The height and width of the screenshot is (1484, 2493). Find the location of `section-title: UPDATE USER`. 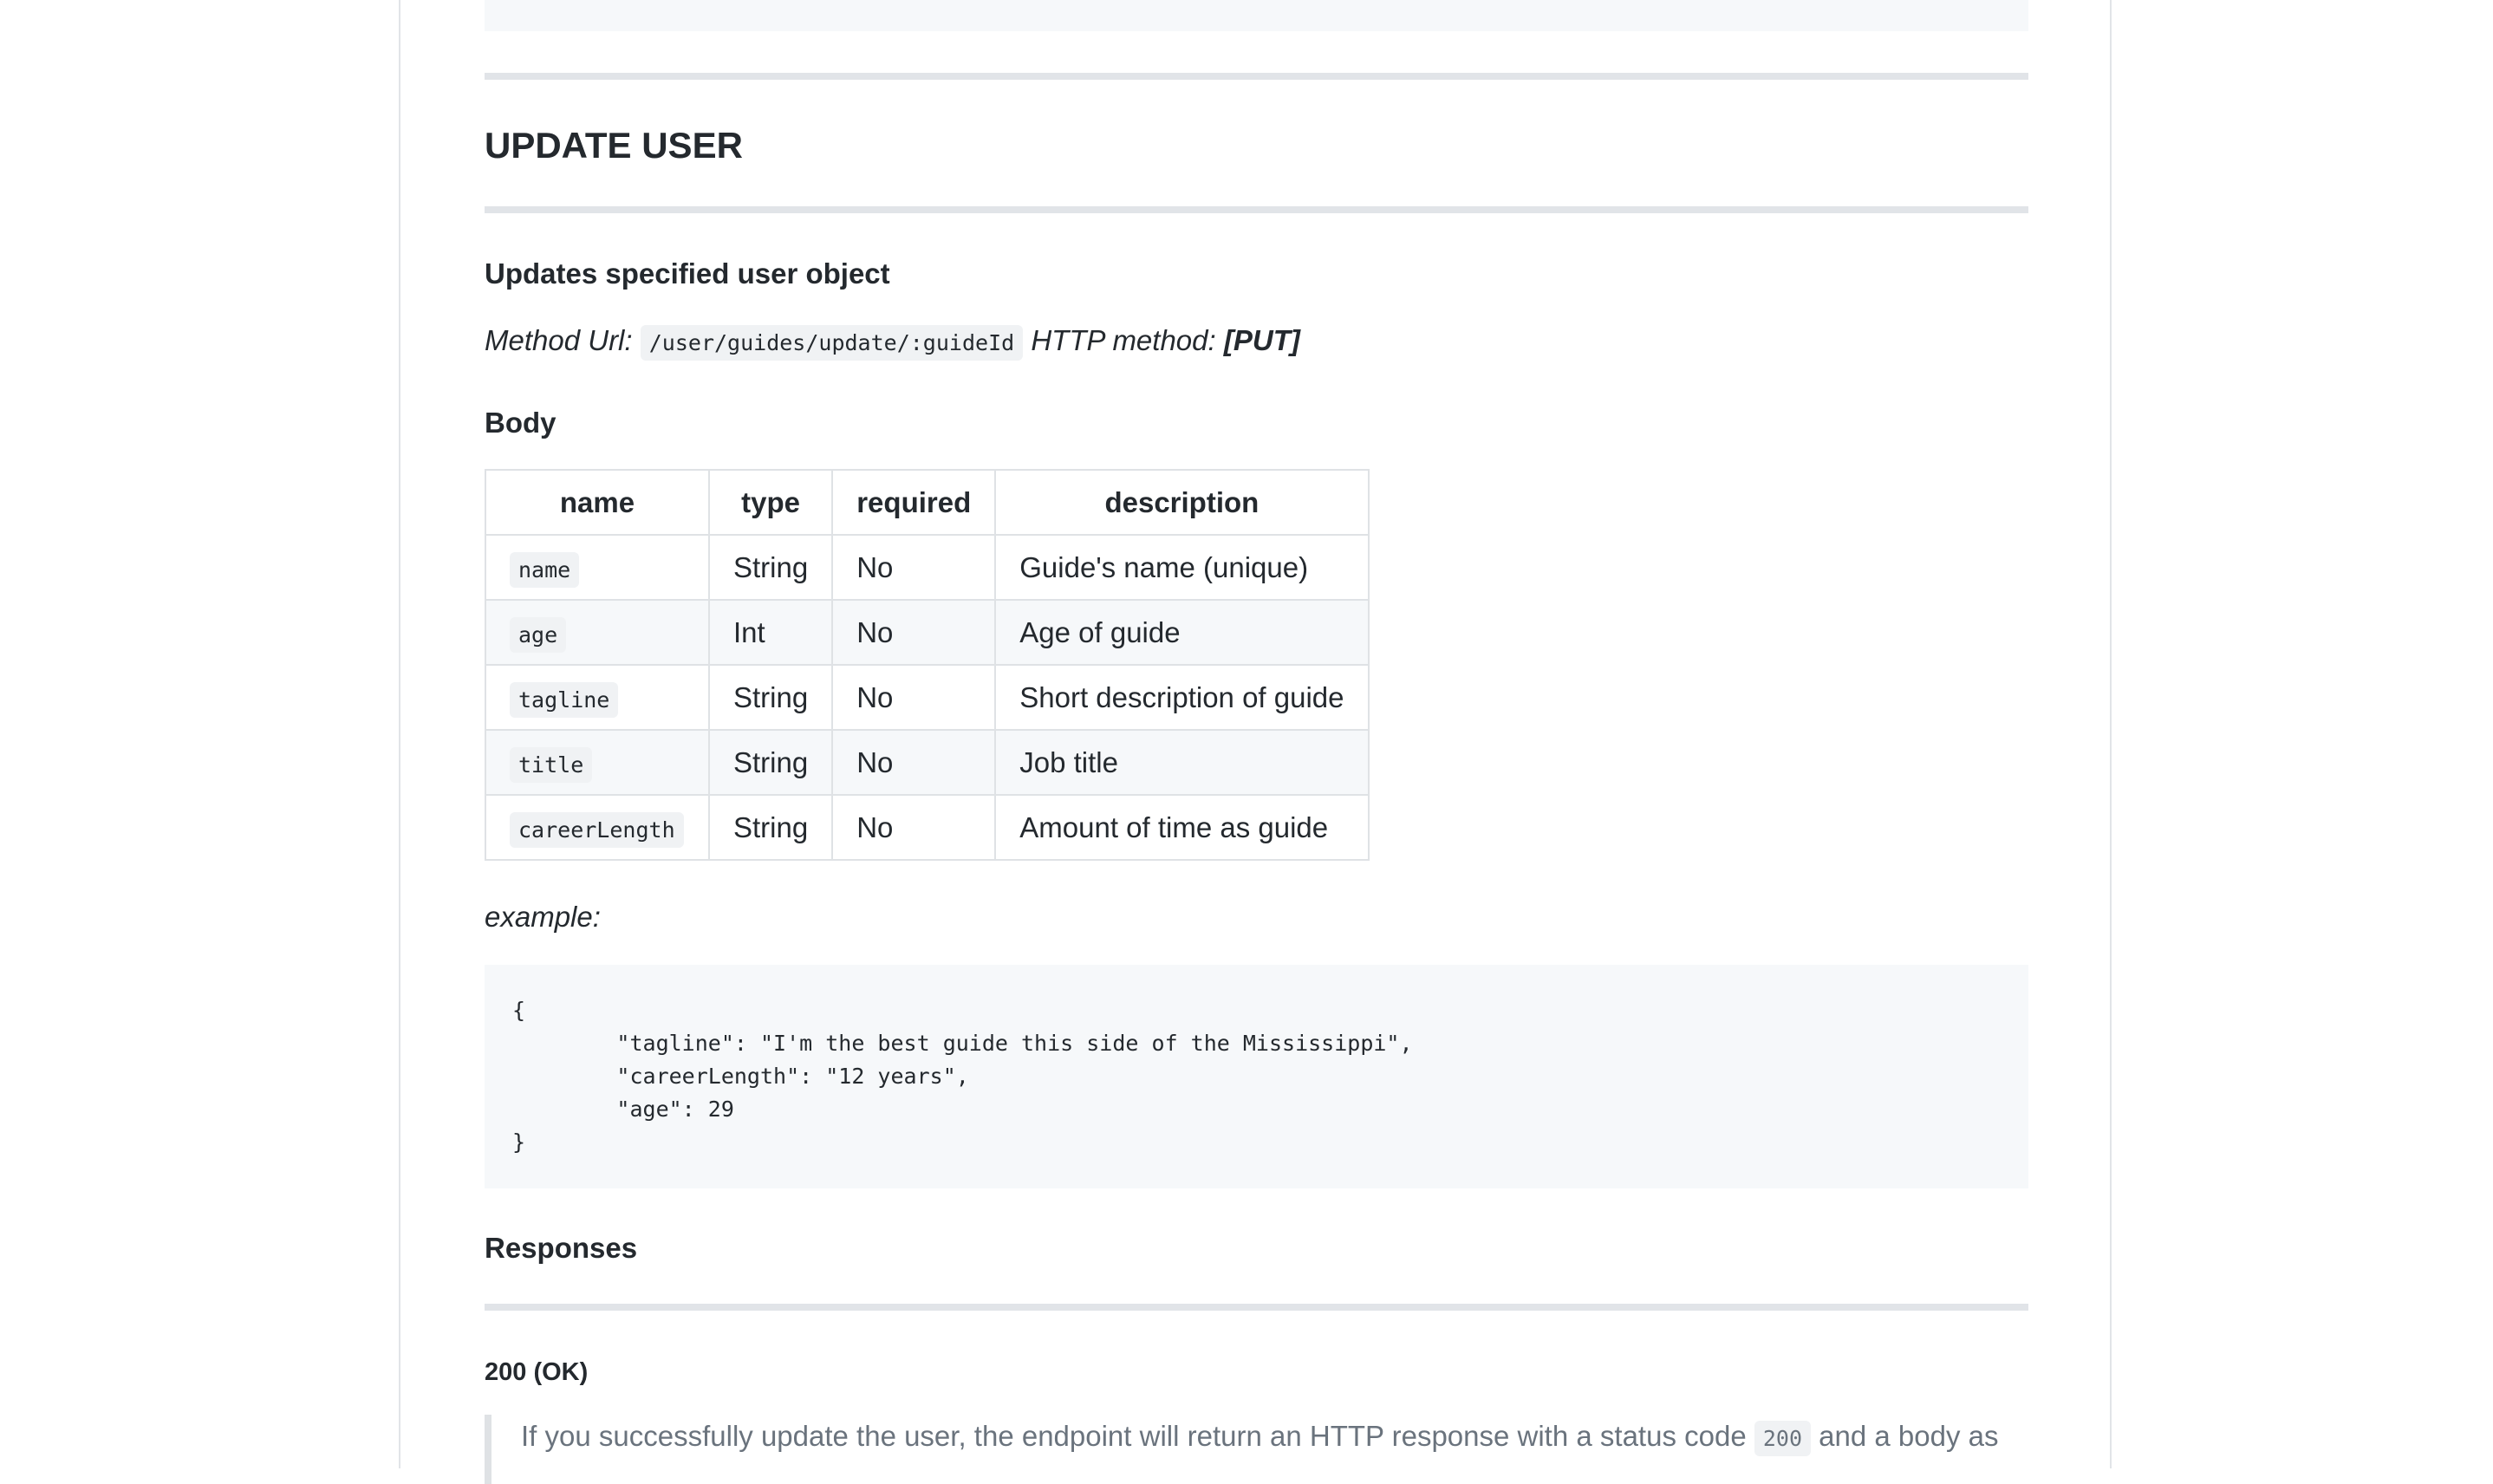

section-title: UPDATE USER is located at coordinates (614, 145).